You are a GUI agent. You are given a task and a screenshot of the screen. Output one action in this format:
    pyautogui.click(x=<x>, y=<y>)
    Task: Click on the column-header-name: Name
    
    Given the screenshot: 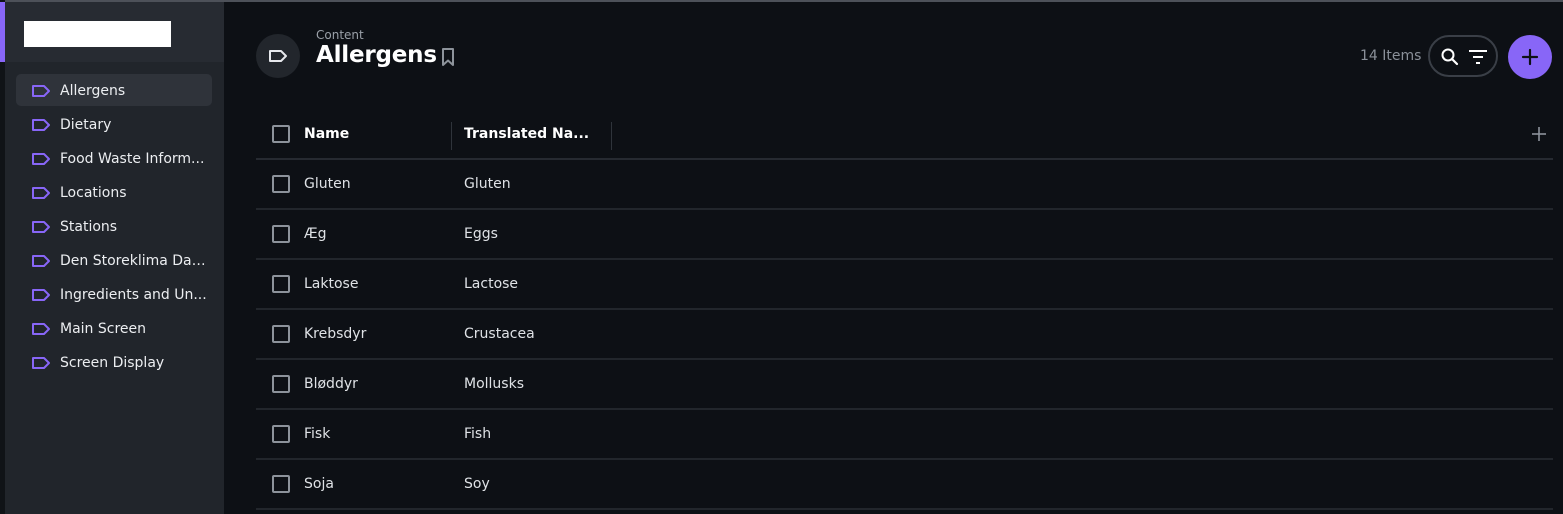 What is the action you would take?
    pyautogui.click(x=326, y=134)
    